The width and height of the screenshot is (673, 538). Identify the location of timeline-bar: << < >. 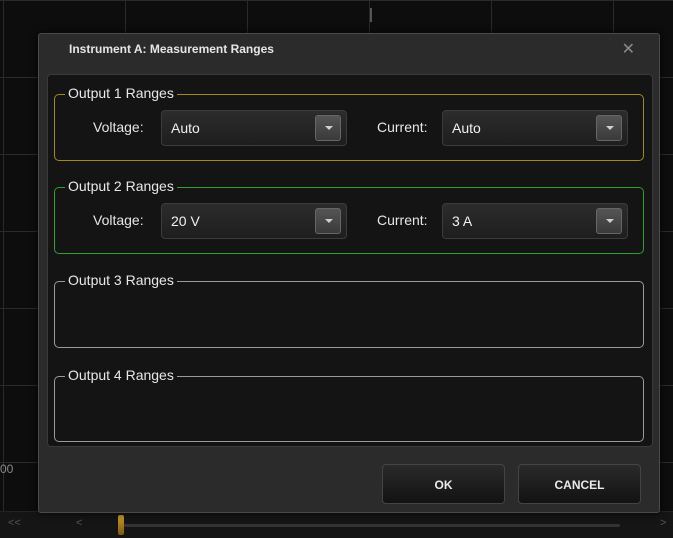
(336, 524).